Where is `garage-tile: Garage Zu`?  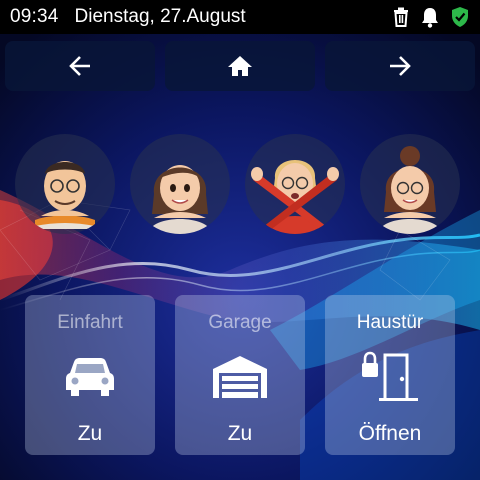 garage-tile: Garage Zu is located at coordinates (240, 375).